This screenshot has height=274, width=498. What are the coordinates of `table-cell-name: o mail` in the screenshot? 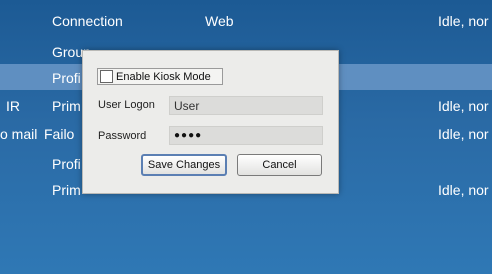 It's located at (19, 134).